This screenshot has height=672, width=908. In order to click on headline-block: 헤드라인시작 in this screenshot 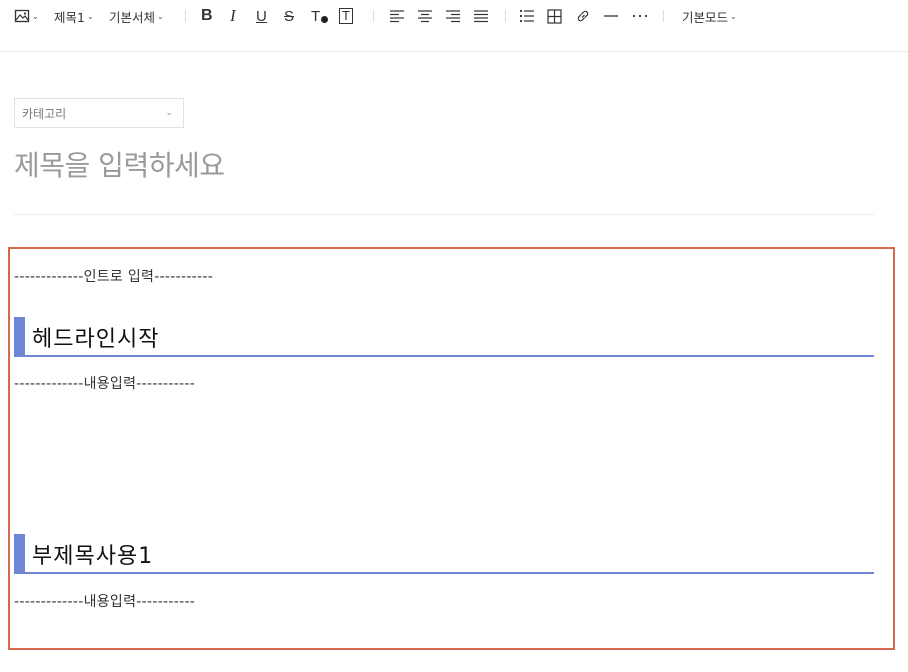, I will do `click(444, 337)`.